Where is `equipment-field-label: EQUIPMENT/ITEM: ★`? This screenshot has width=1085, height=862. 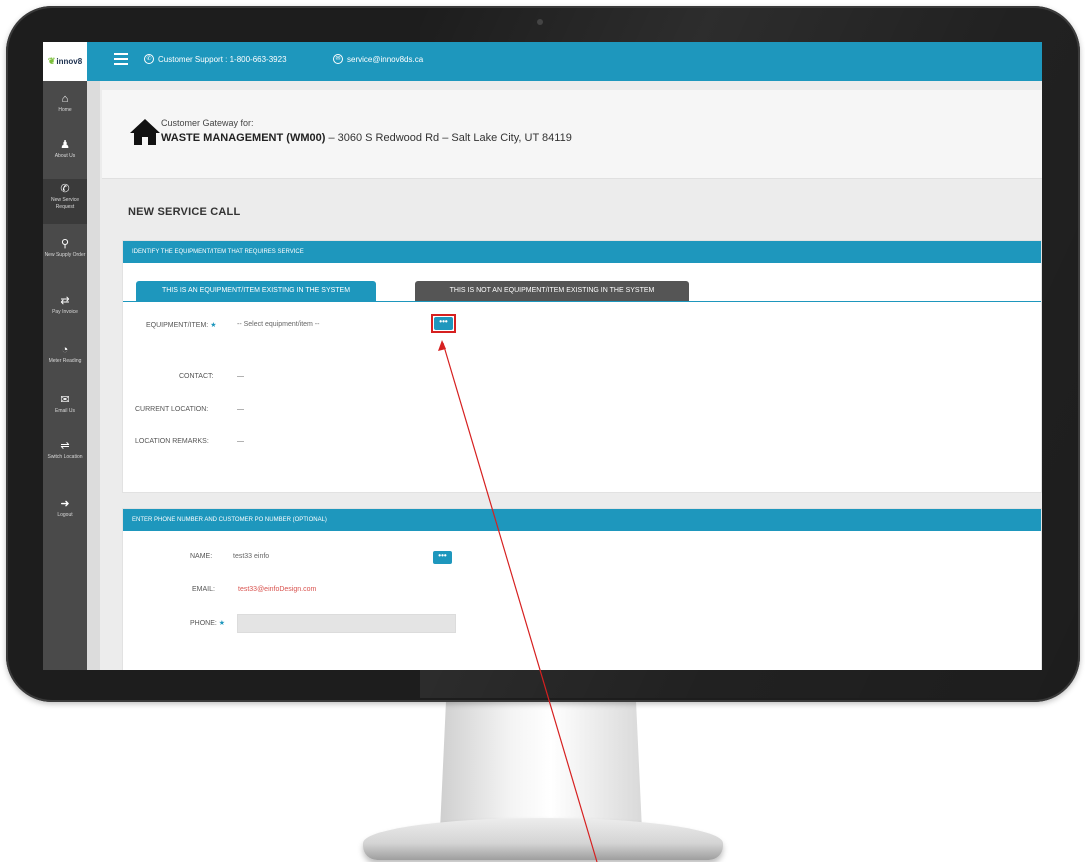
equipment-field-label: EQUIPMENT/ITEM: ★ is located at coordinates (181, 325).